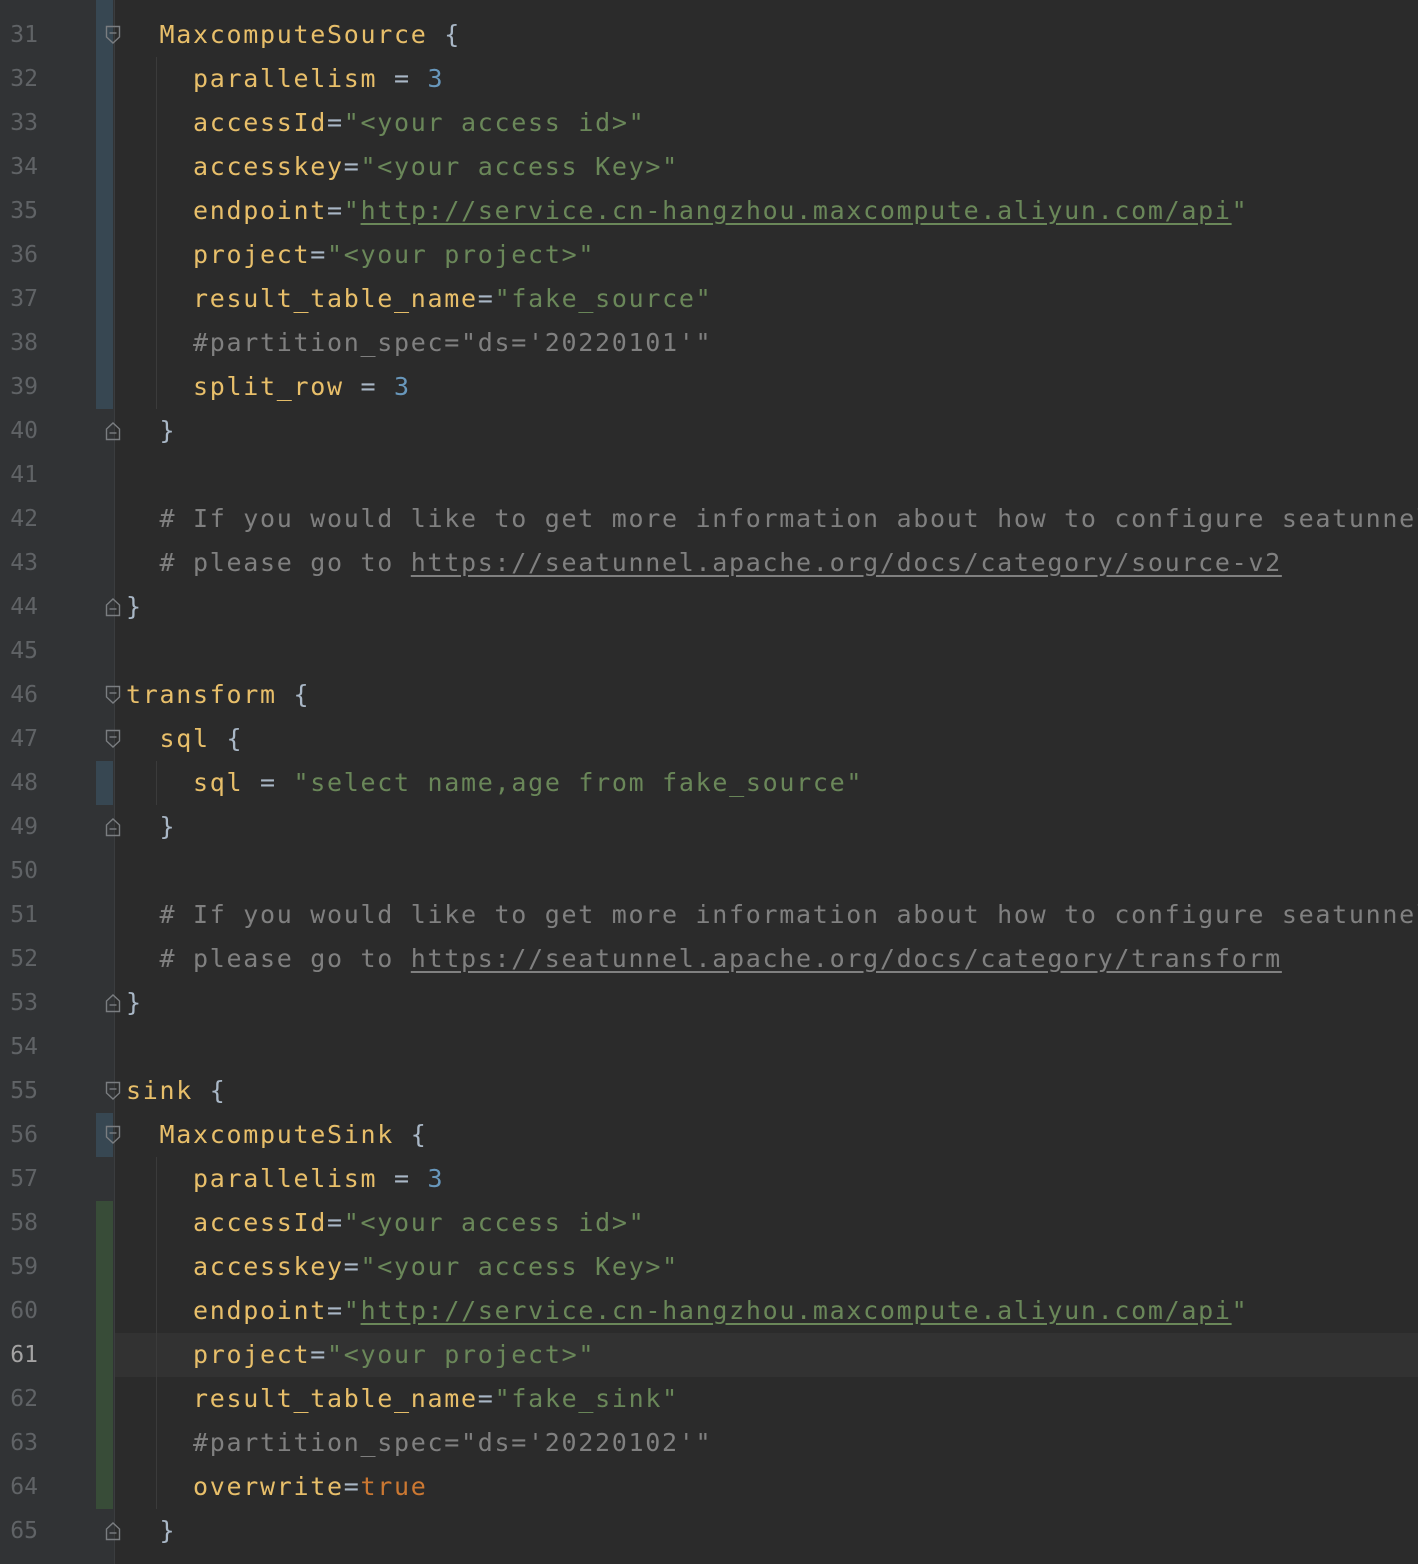 This screenshot has width=1418, height=1564. Describe the element at coordinates (709, 431) in the screenshot. I see `code-line: 40 }` at that location.